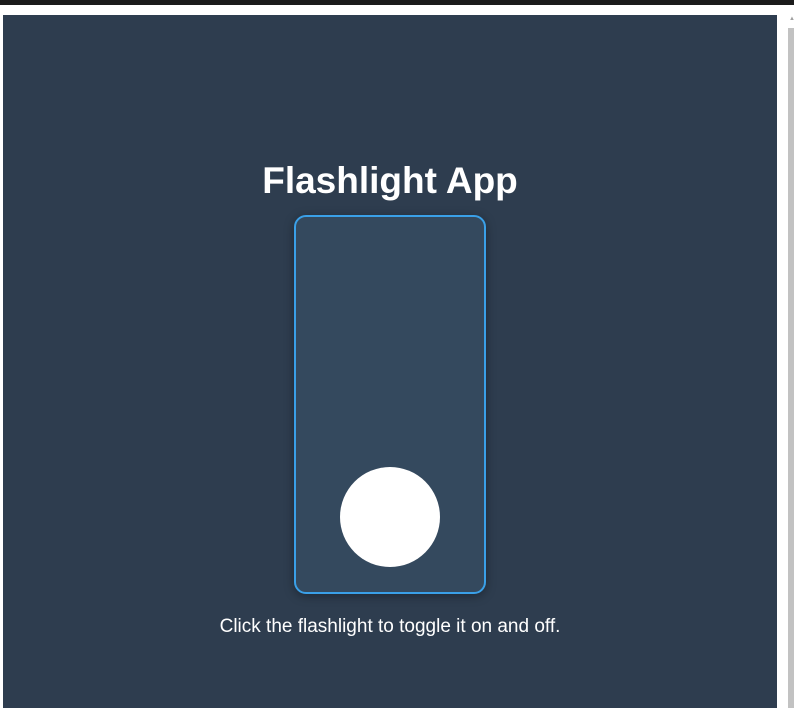 The width and height of the screenshot is (794, 708). Describe the element at coordinates (397, 2) in the screenshot. I see `window-top-bar` at that location.